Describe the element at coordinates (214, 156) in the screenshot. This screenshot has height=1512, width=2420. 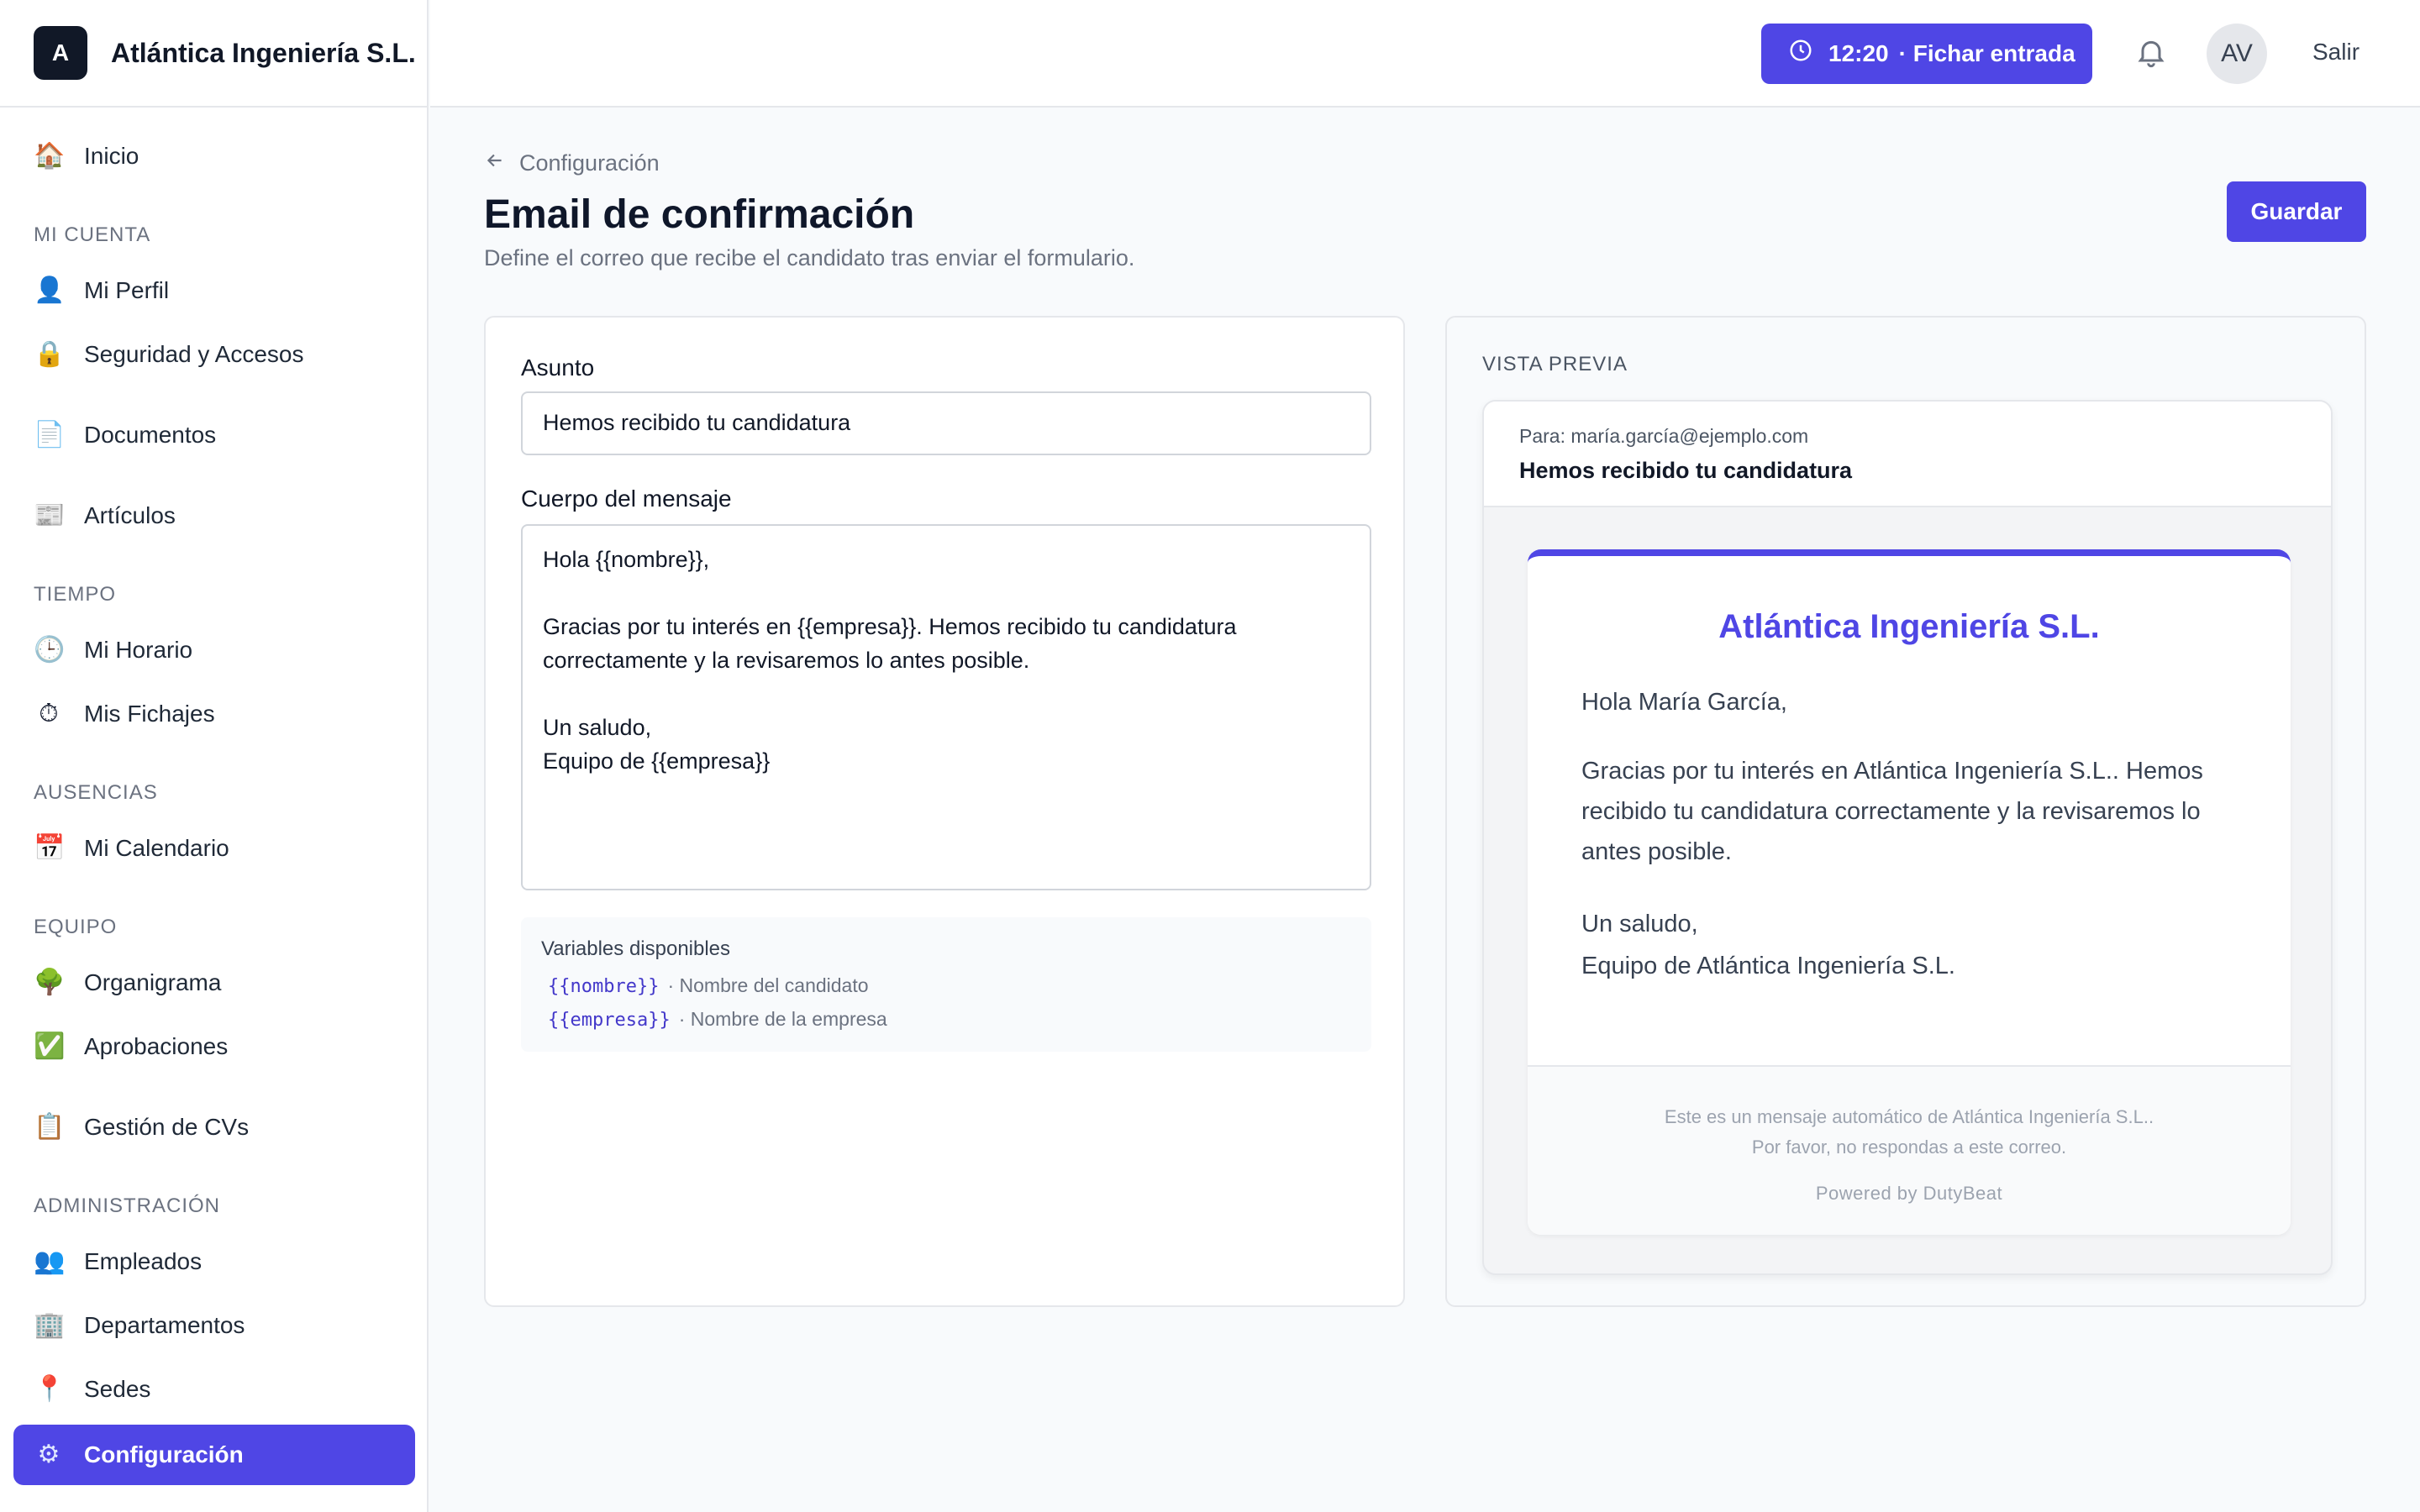
I see `sidebar-item-inicio: 🏠 Inicio` at that location.